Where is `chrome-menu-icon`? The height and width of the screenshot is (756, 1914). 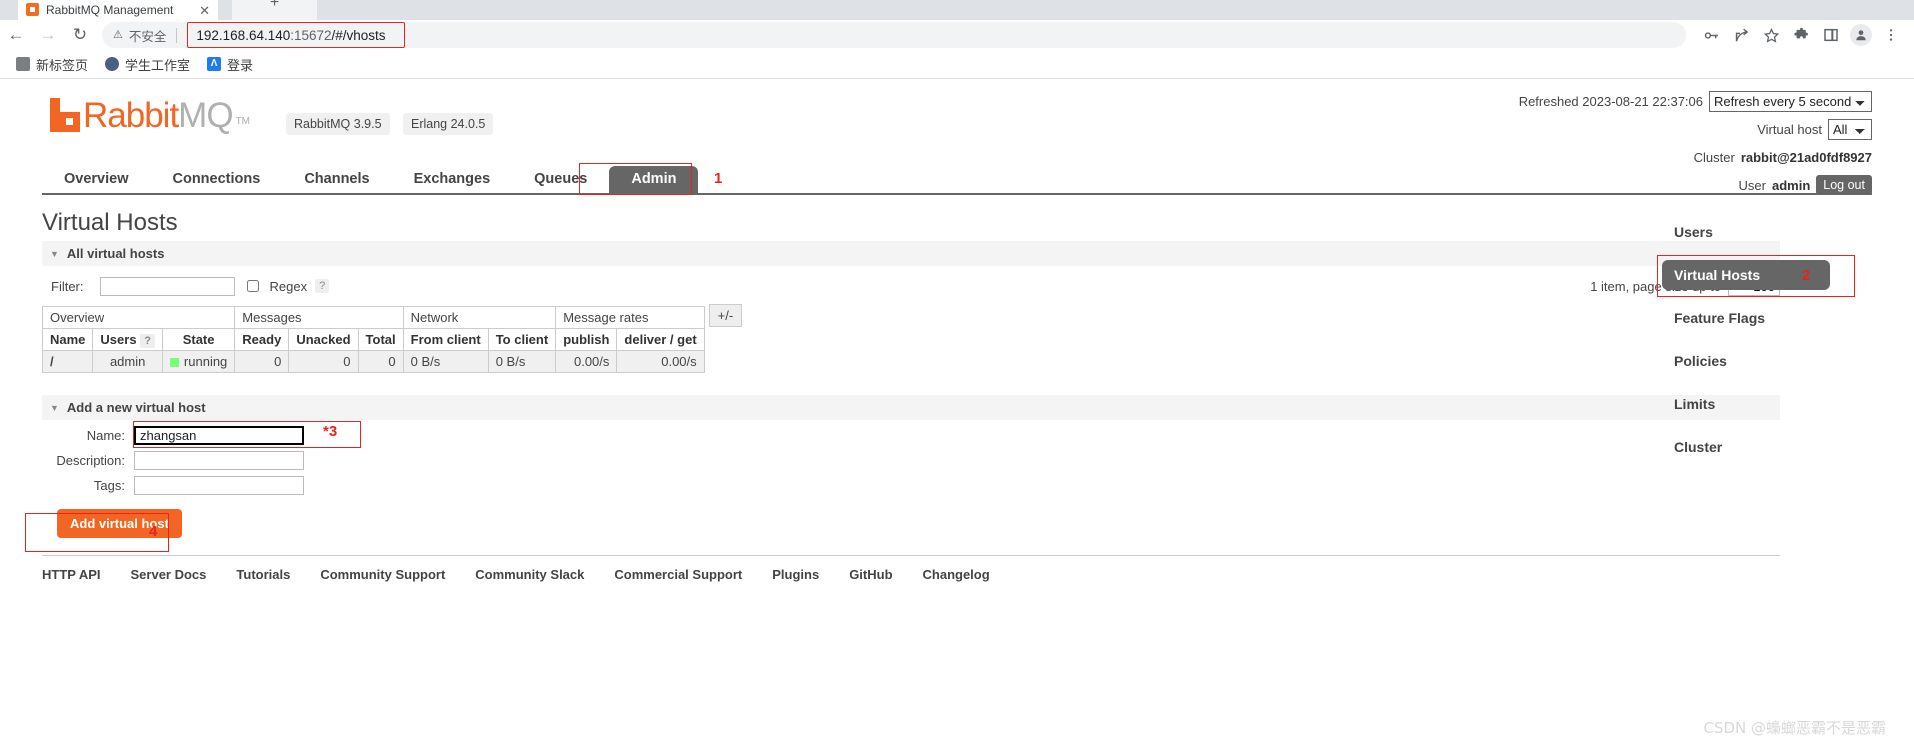
chrome-menu-icon is located at coordinates (1891, 35).